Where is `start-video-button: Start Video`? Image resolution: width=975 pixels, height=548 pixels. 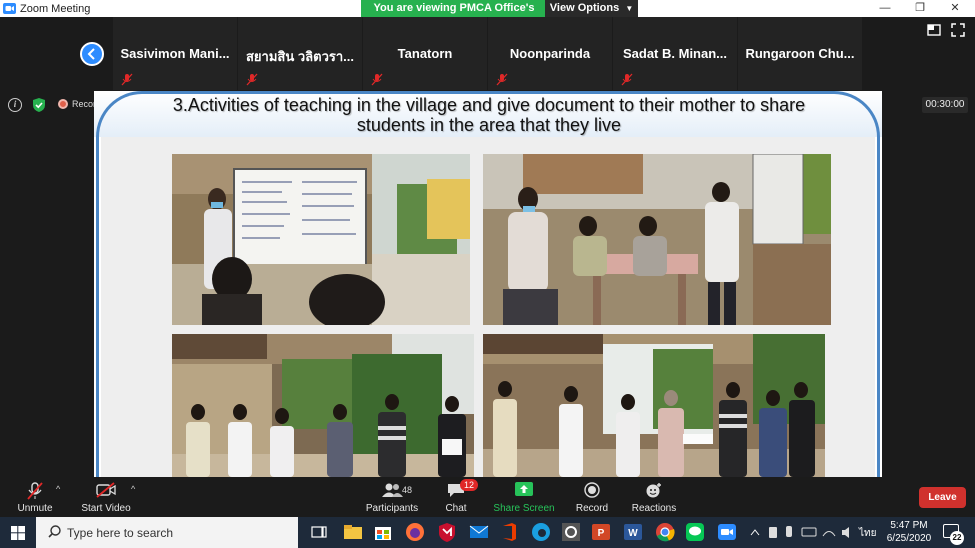
start-video-button: Start Video is located at coordinates (106, 497).